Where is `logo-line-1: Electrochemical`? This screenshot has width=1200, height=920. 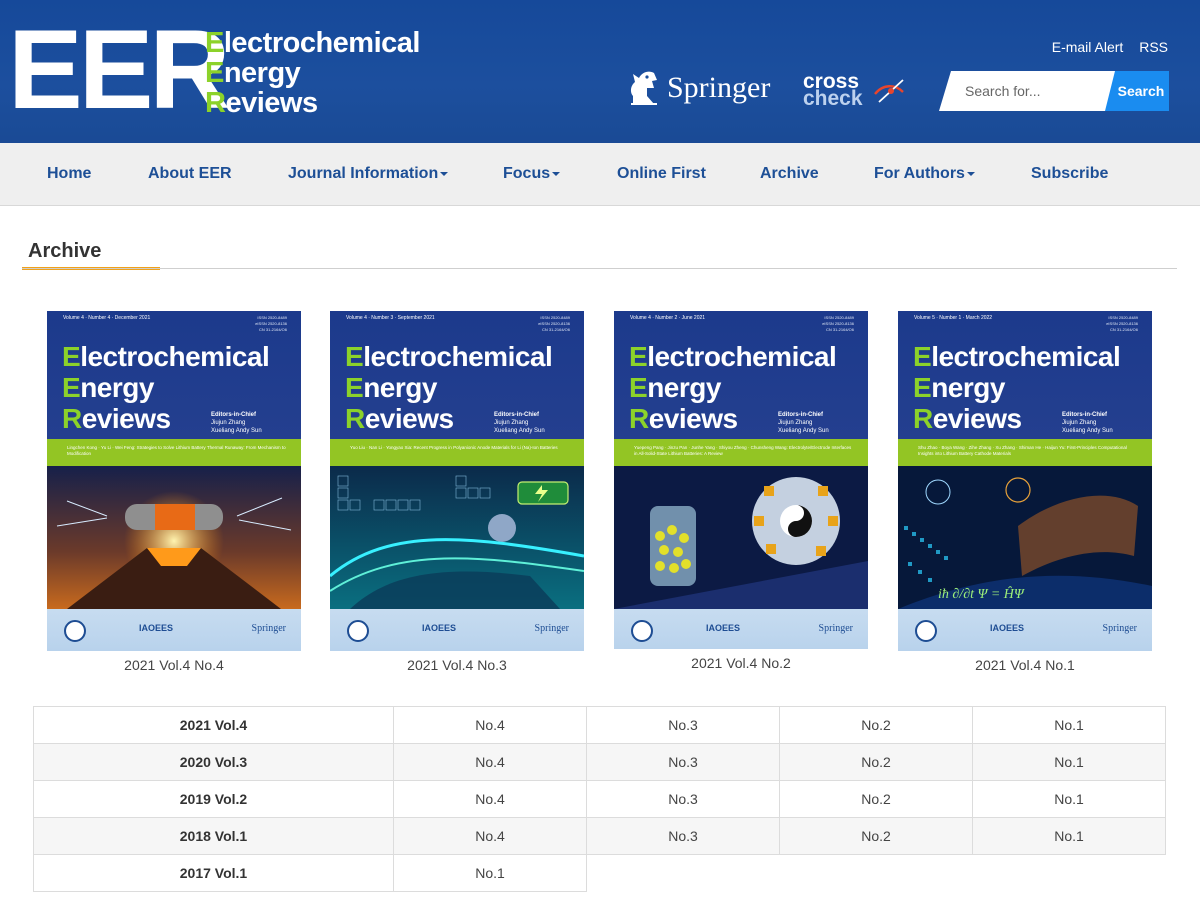 logo-line-1: Electrochemical is located at coordinates (312, 43).